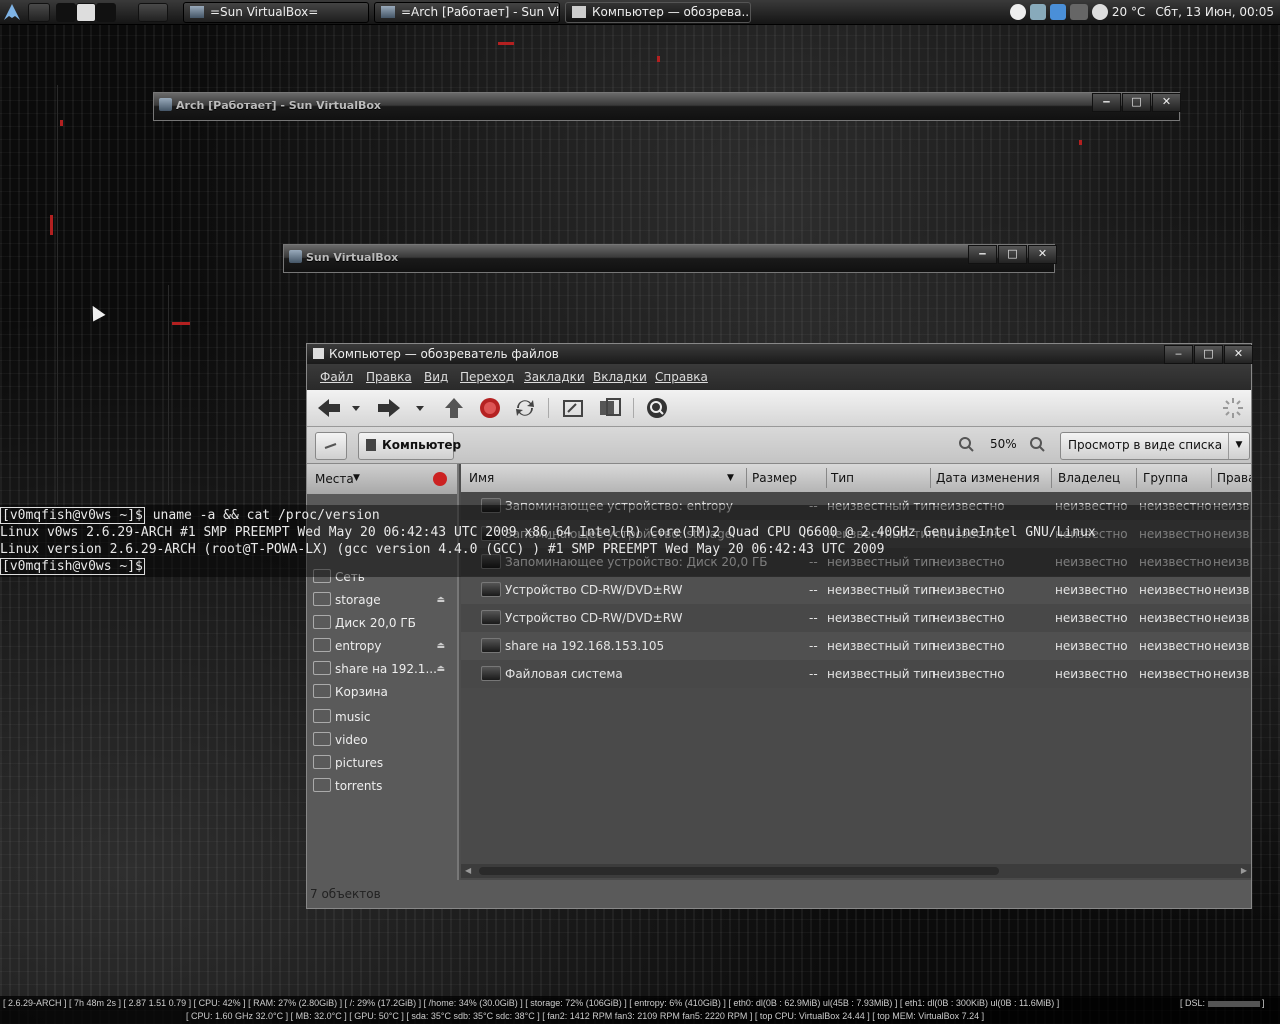 Image resolution: width=1280 pixels, height=1024 pixels. I want to click on sort-chevron-icon: ▼, so click(730, 478).